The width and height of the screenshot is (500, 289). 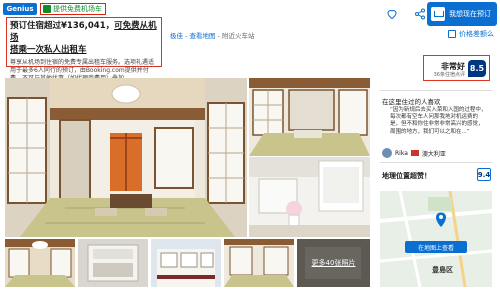 I want to click on airport-shuttle-tag: 提供免费机场车, so click(x=73, y=9).